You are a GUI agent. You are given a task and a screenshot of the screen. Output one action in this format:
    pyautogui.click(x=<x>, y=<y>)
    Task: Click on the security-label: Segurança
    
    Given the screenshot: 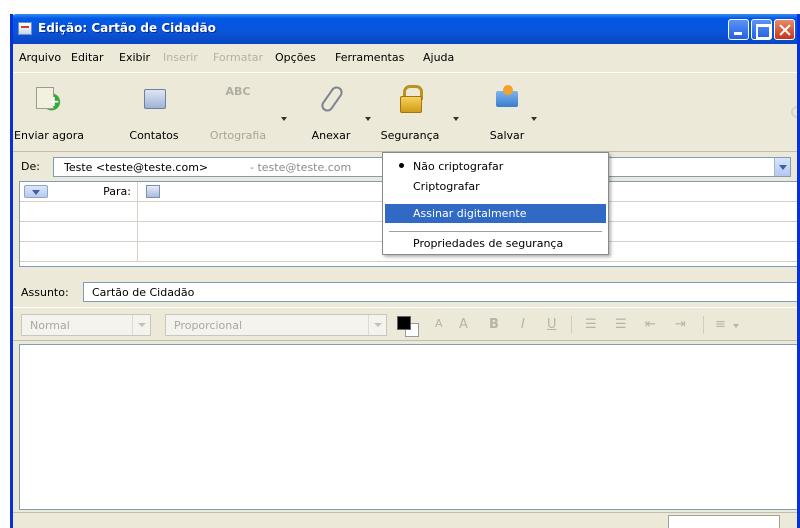 What is the action you would take?
    pyautogui.click(x=410, y=135)
    